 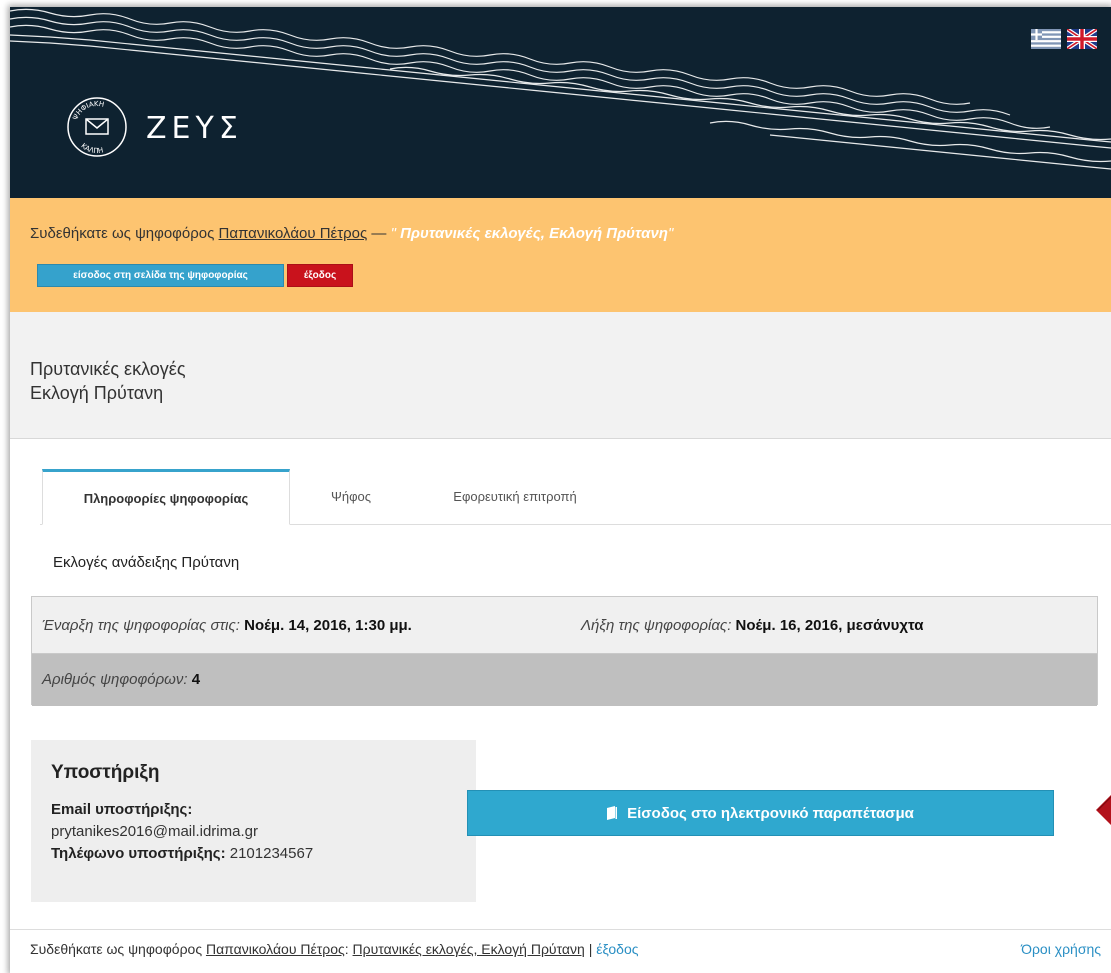 What do you see at coordinates (108, 369) in the screenshot?
I see `election-title-line1: Πρυτανικές εκλογές` at bounding box center [108, 369].